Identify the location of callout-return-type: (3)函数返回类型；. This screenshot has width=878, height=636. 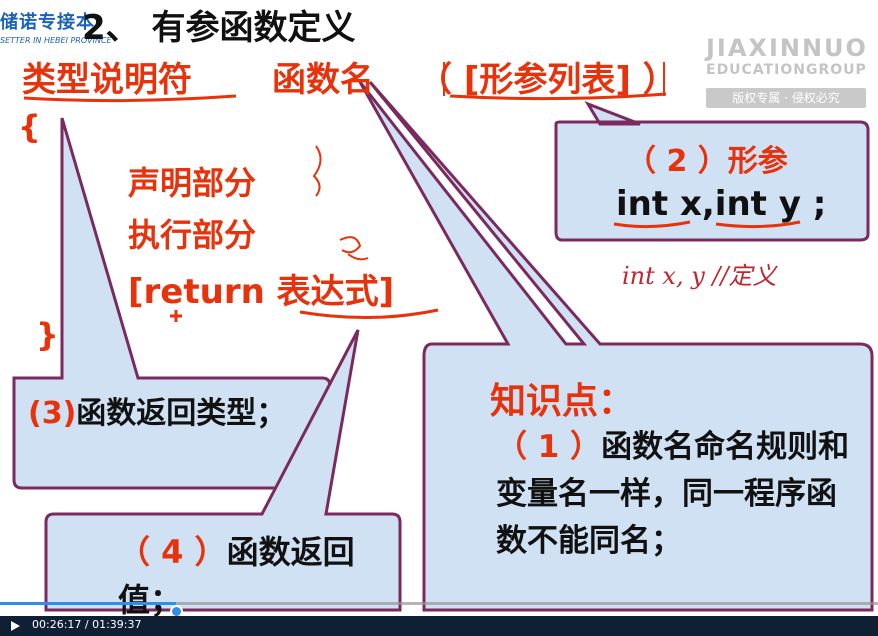
(168, 414).